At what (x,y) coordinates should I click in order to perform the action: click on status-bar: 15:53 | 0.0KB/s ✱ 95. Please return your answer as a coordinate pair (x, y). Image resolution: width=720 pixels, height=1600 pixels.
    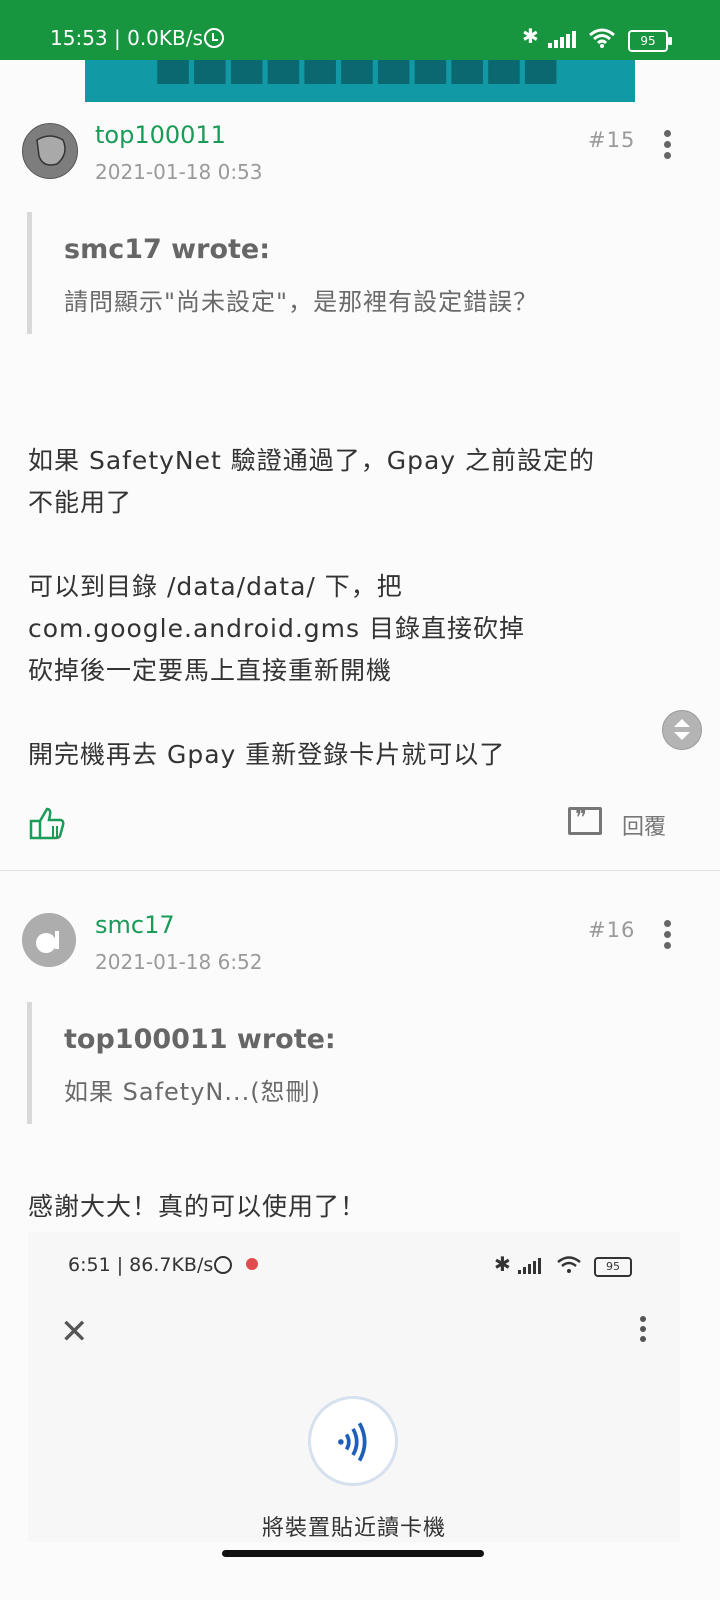
    Looking at the image, I should click on (360, 30).